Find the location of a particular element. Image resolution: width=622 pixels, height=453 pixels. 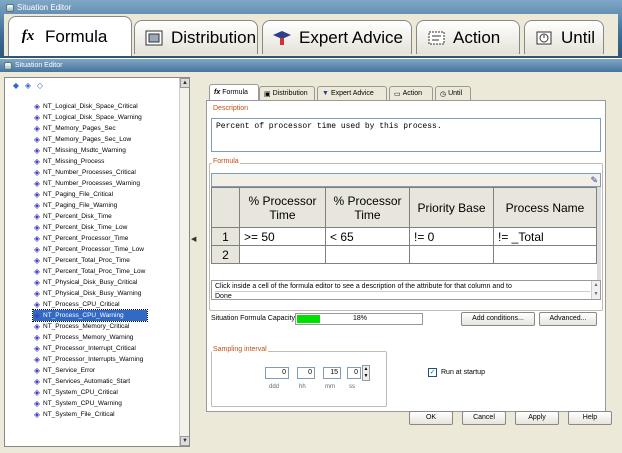

column-header: Process Name is located at coordinates (545, 207).